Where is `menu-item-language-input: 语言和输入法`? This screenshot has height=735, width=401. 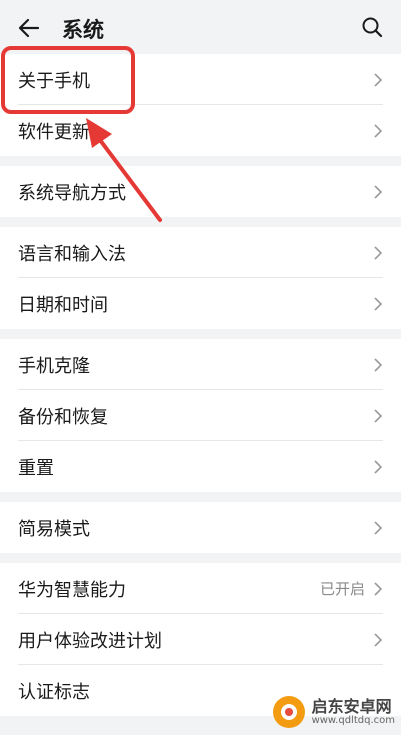
menu-item-language-input: 语言和输入法 is located at coordinates (200, 252).